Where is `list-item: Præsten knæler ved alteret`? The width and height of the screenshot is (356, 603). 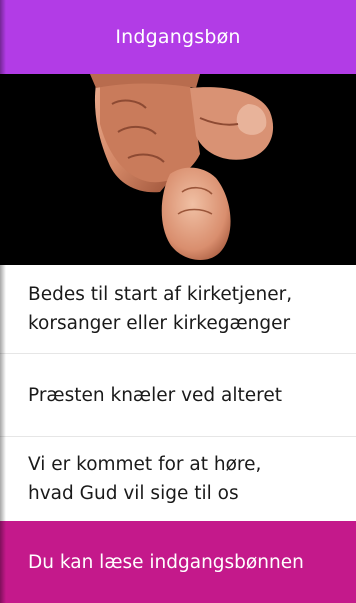 list-item: Præsten knæler ved alteret is located at coordinates (178, 395).